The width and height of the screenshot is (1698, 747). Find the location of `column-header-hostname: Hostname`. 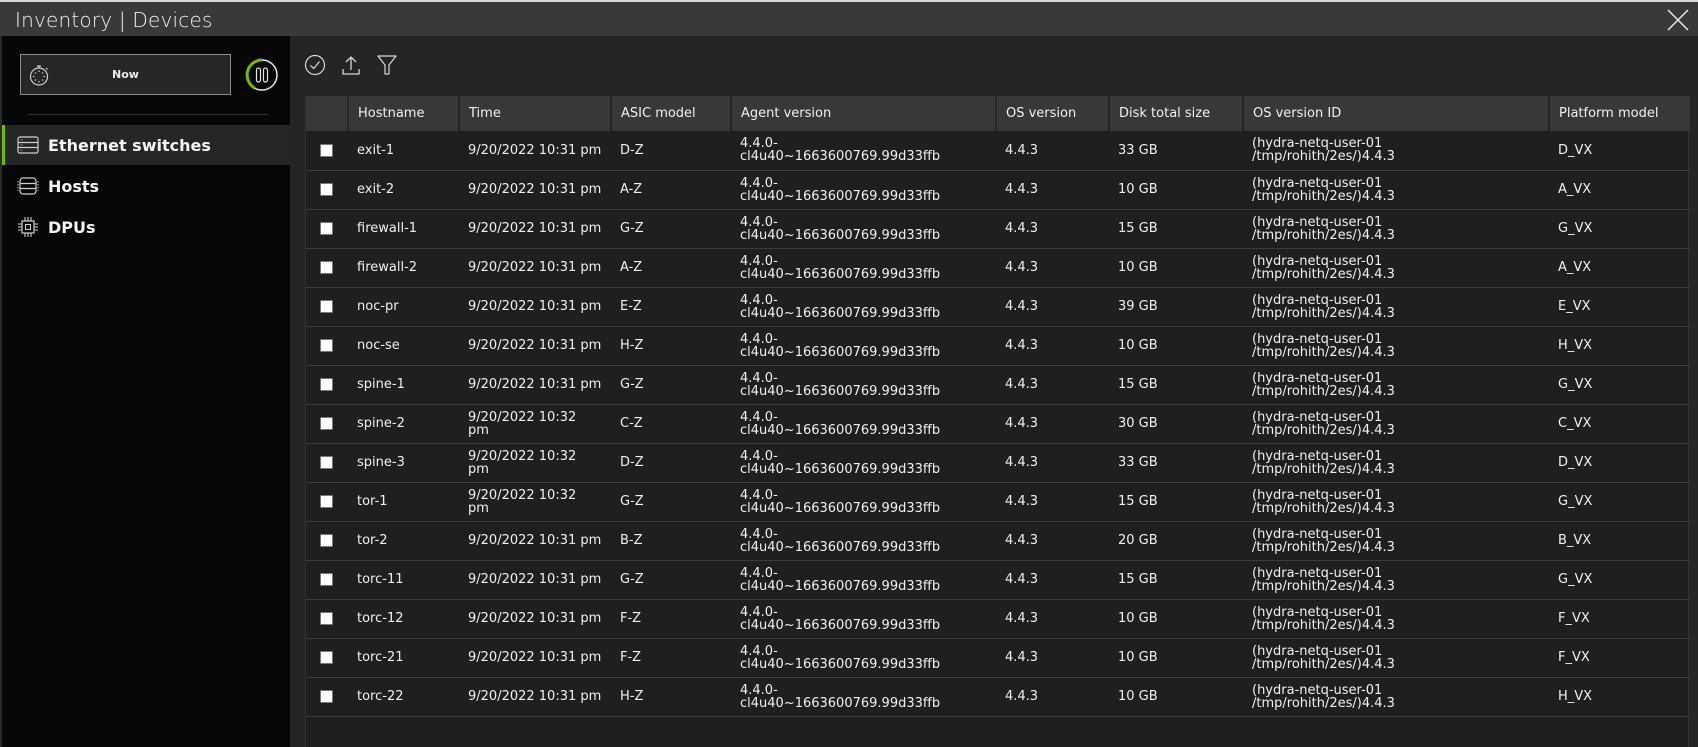

column-header-hostname: Hostname is located at coordinates (404, 113).